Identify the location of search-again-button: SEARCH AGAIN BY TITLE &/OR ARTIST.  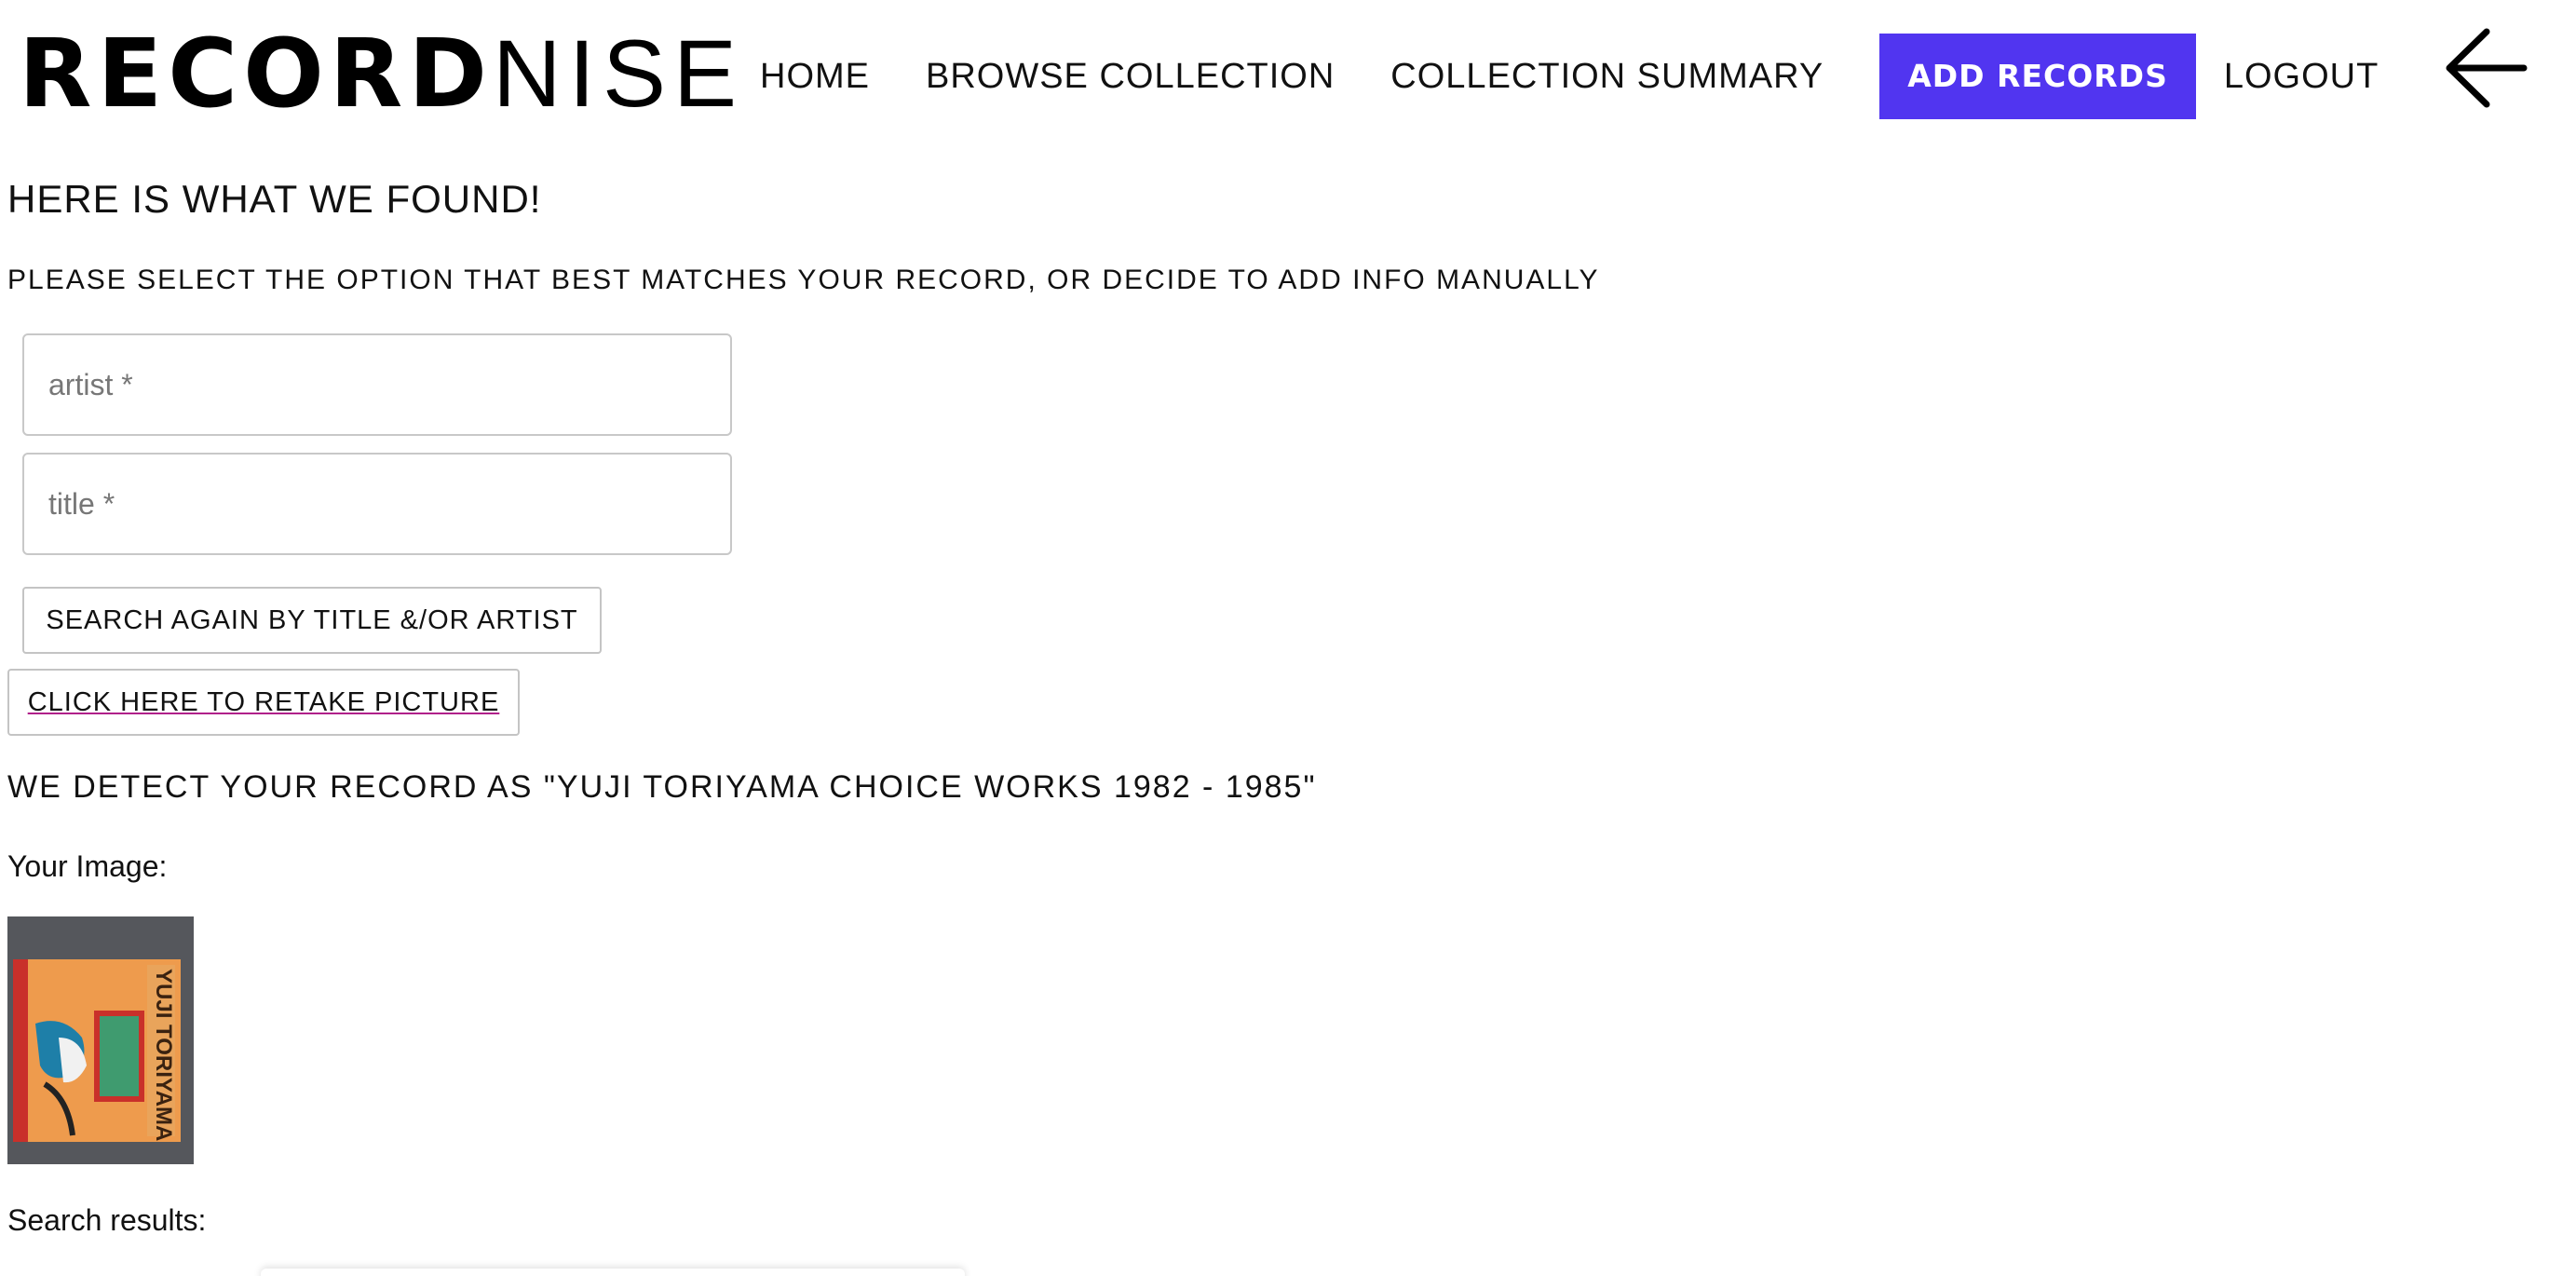
(312, 620).